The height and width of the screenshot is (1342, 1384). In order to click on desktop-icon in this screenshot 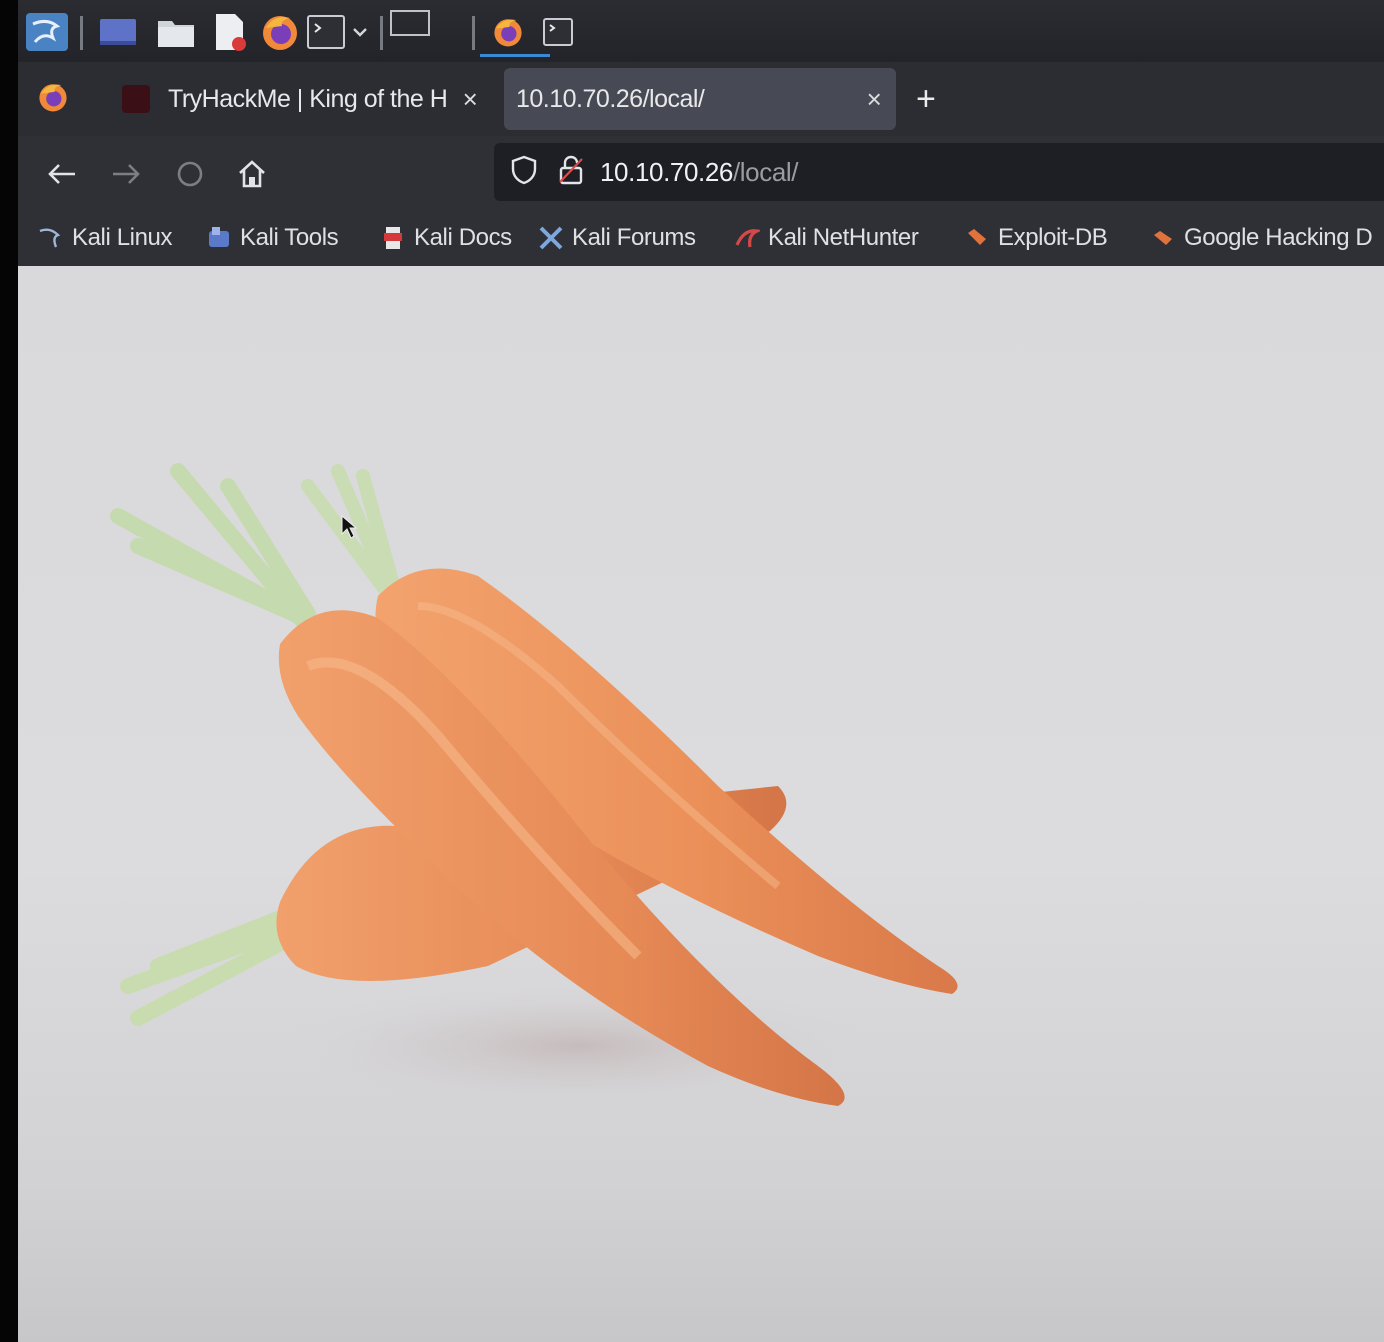, I will do `click(118, 32)`.